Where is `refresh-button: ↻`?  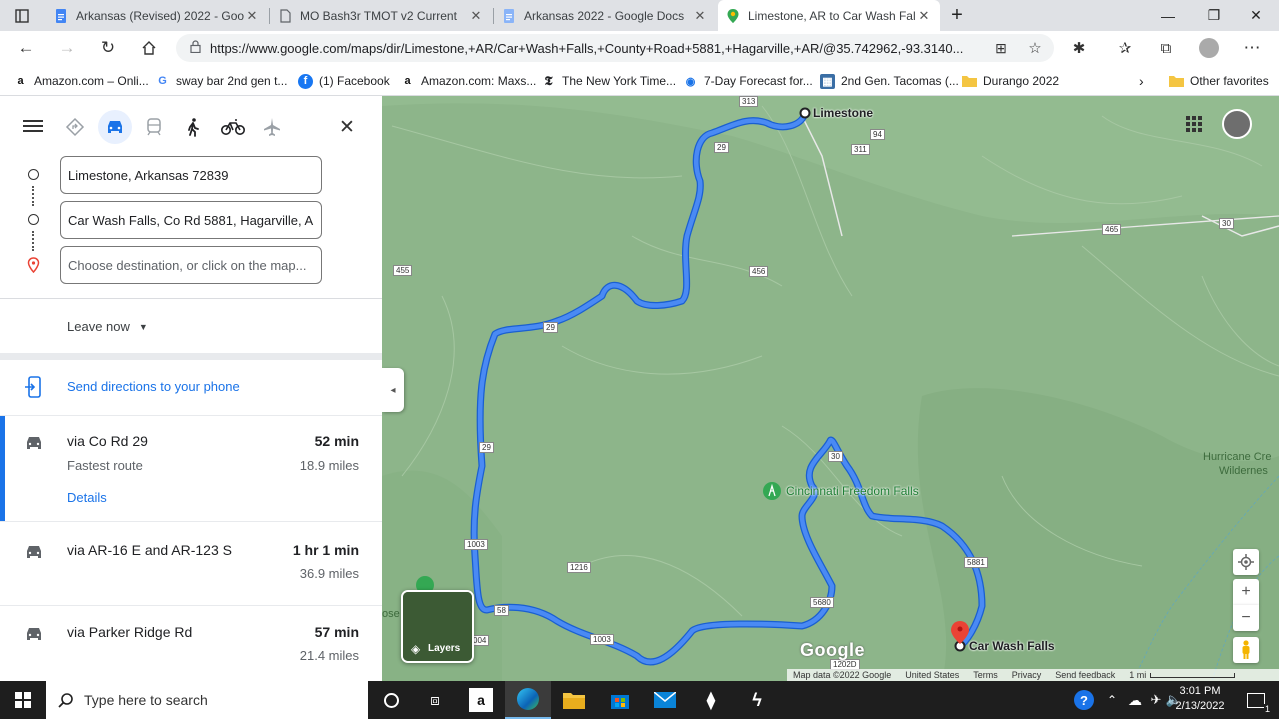 refresh-button: ↻ is located at coordinates (108, 48).